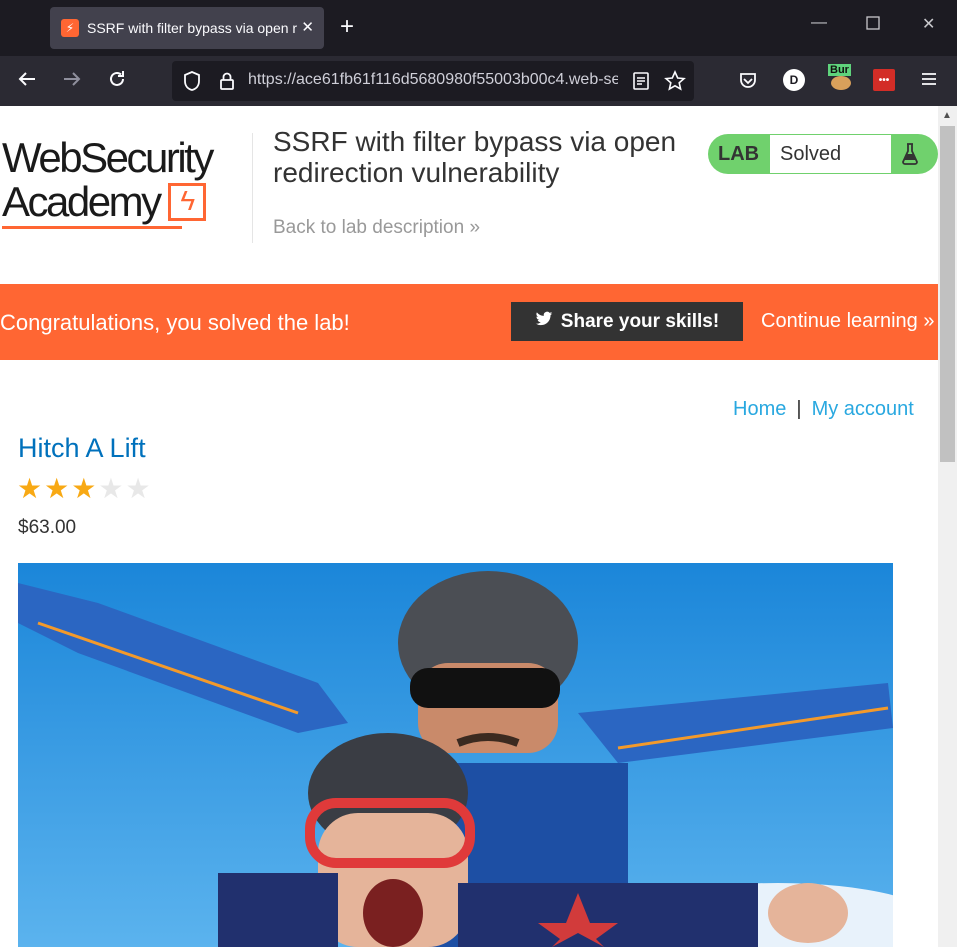  Describe the element at coordinates (82, 201) in the screenshot. I see `logo-line2: Academy` at that location.